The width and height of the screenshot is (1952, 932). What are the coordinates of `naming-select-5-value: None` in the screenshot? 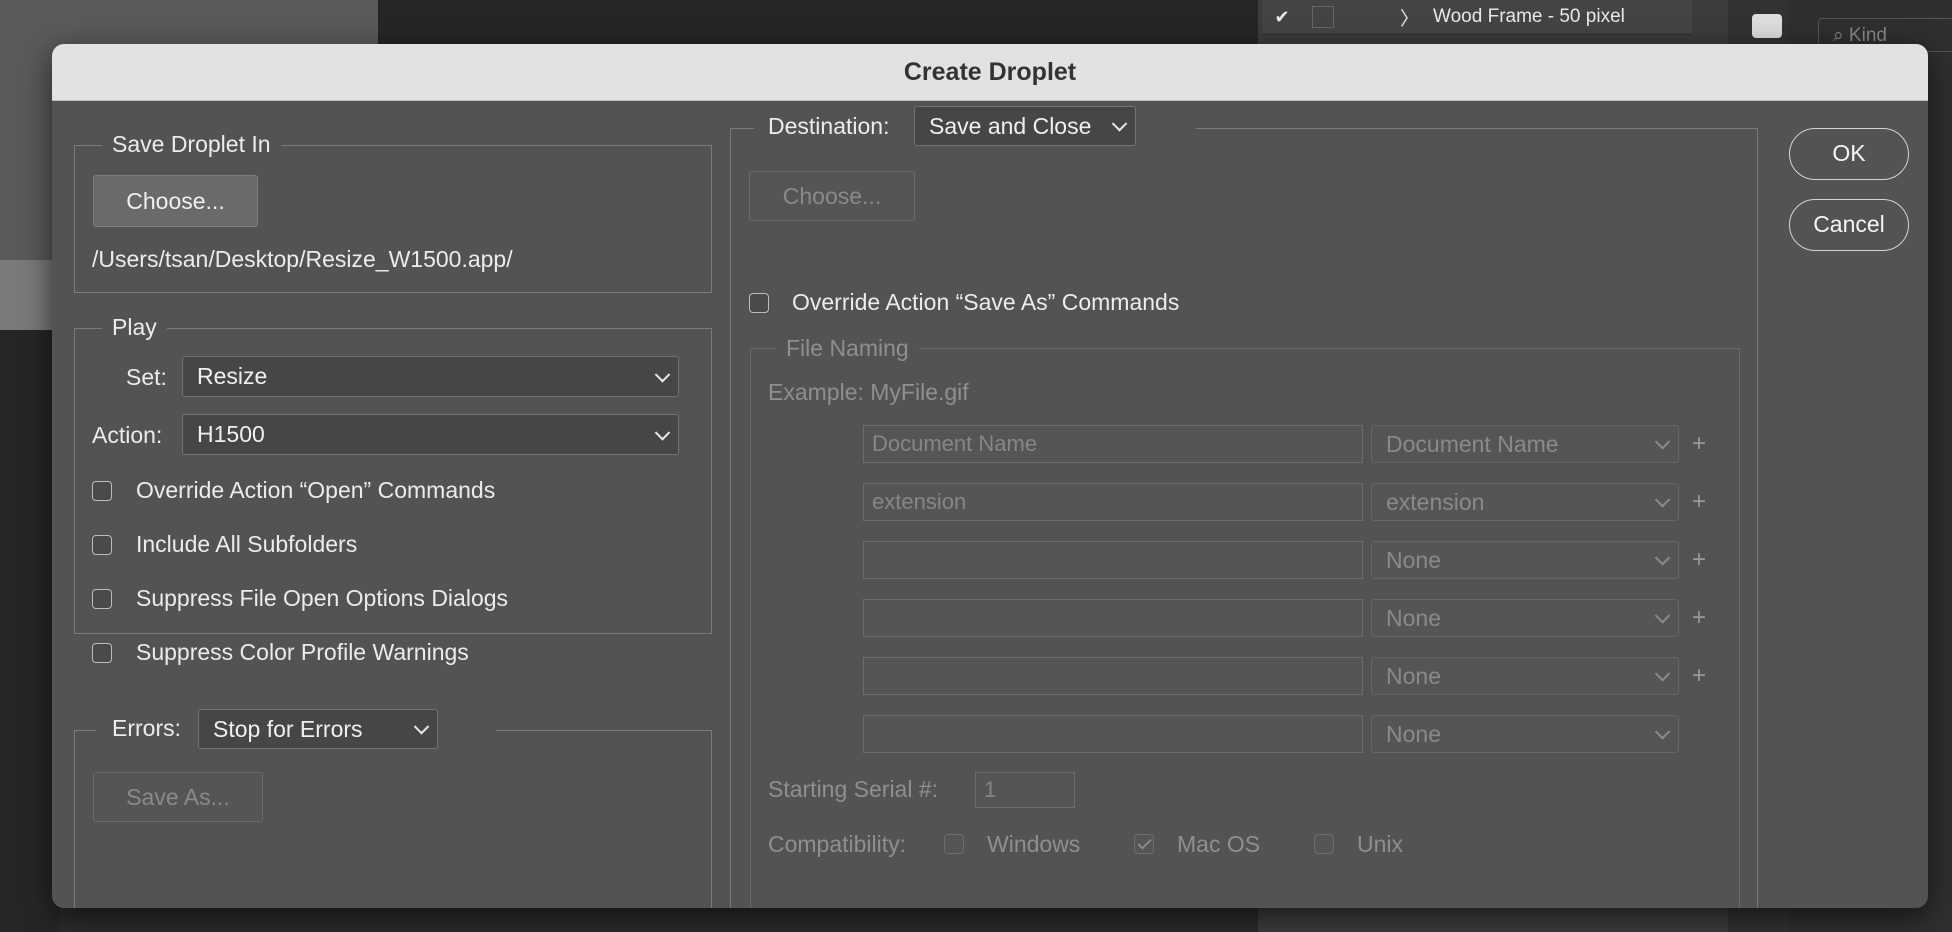 It's located at (1413, 676).